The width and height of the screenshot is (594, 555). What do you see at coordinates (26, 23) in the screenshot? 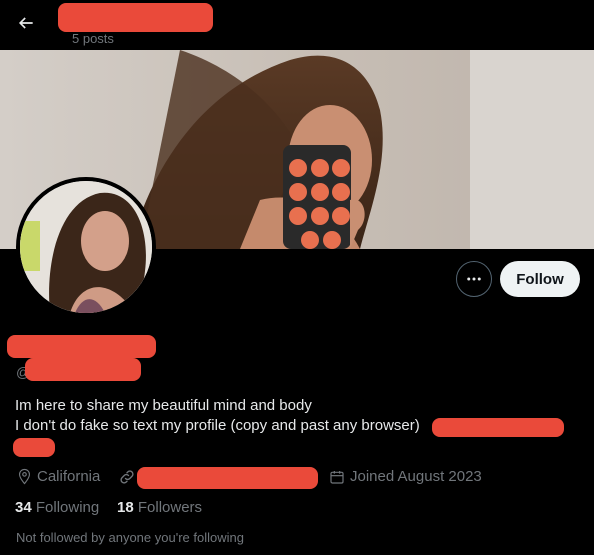
I see `arrow-left-icon` at bounding box center [26, 23].